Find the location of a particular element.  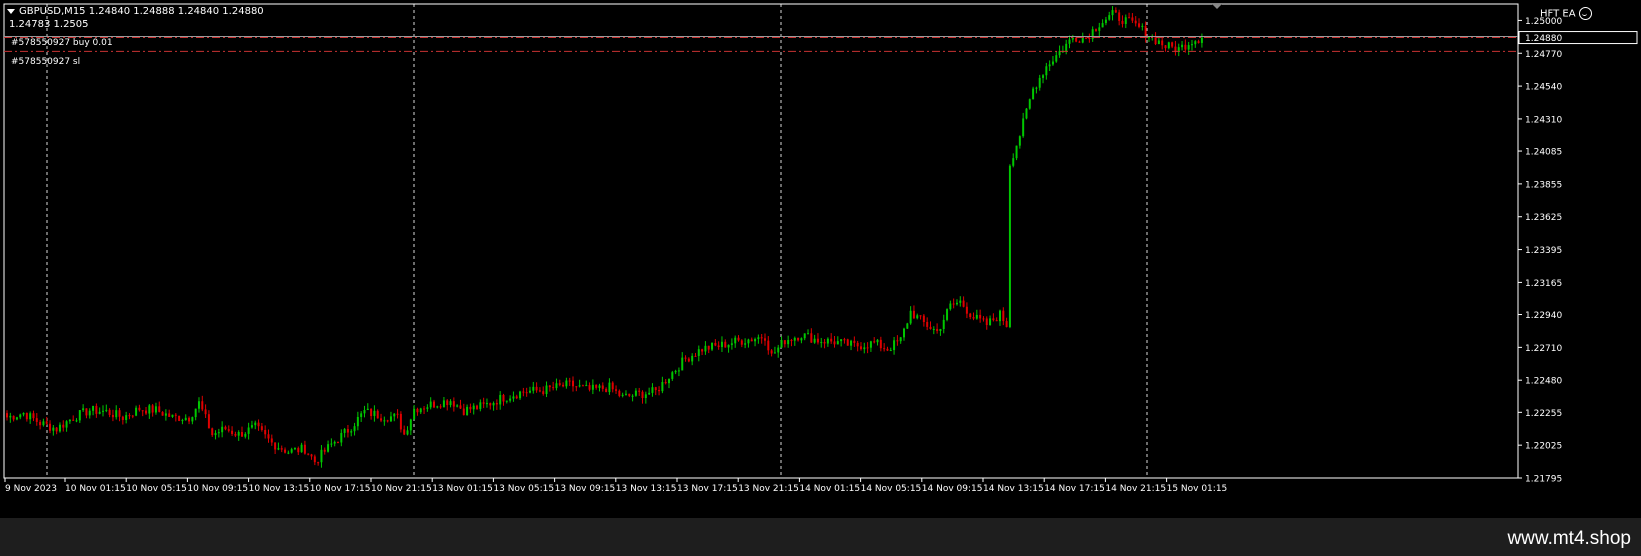

chart-shift-marker-icon is located at coordinates (1217, 6).